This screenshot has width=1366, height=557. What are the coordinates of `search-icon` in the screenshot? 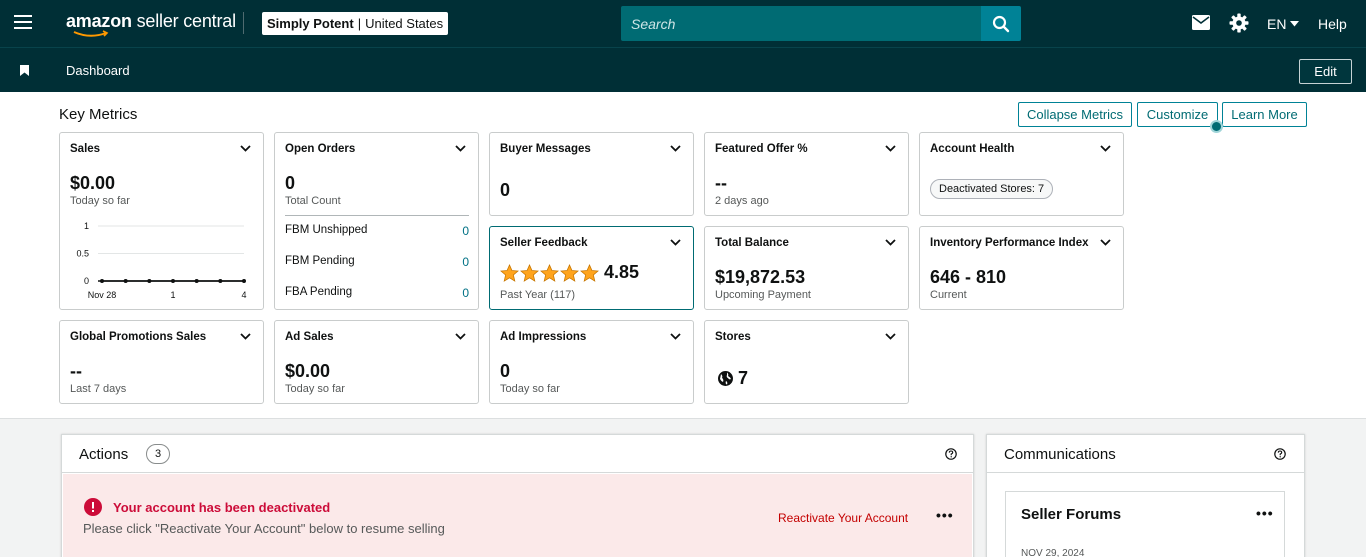 It's located at (1001, 23).